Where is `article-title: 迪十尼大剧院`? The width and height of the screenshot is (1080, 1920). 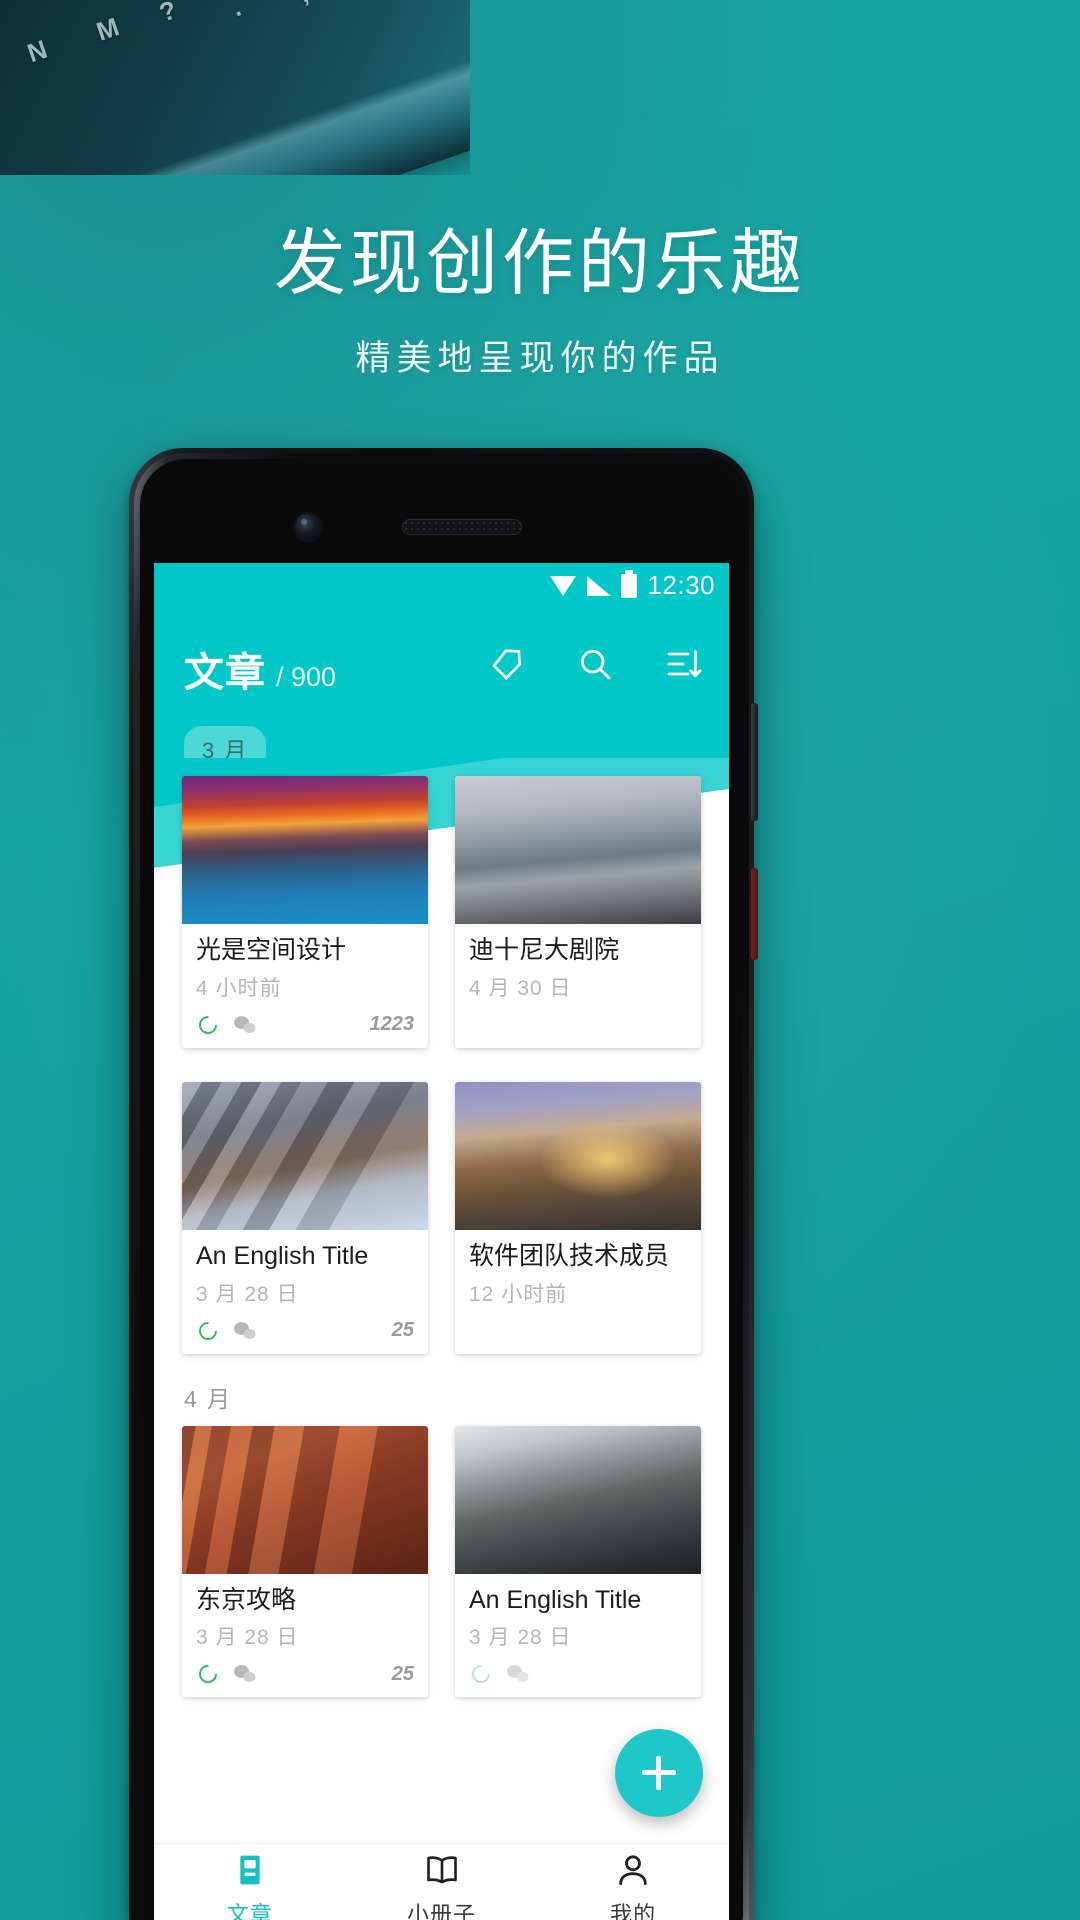 article-title: 迪十尼大剧院 is located at coordinates (544, 950).